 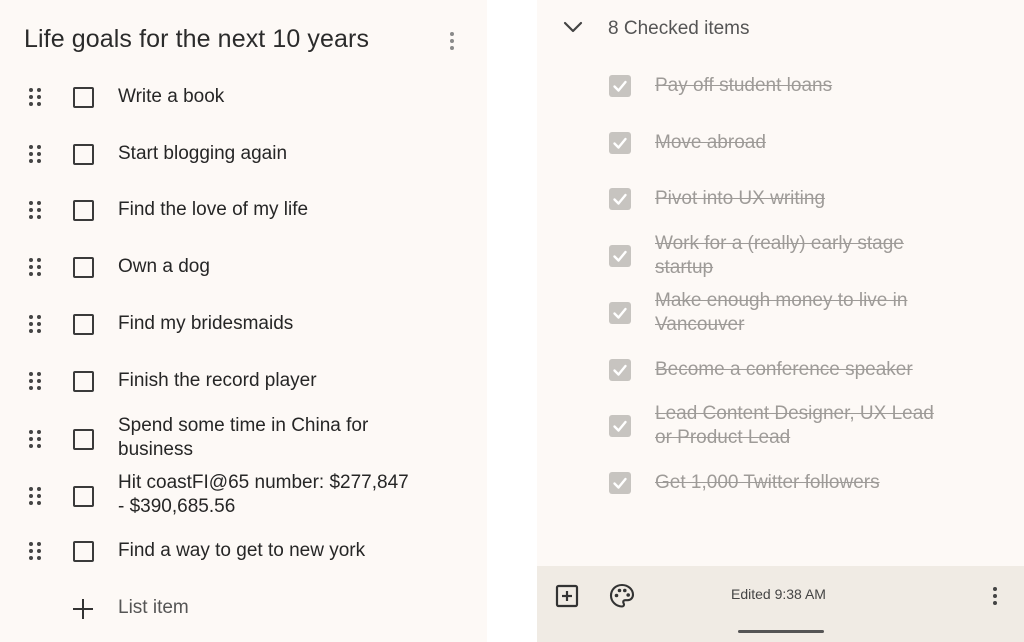 I want to click on list-item: Spend some time in China for business, so click(x=243, y=439).